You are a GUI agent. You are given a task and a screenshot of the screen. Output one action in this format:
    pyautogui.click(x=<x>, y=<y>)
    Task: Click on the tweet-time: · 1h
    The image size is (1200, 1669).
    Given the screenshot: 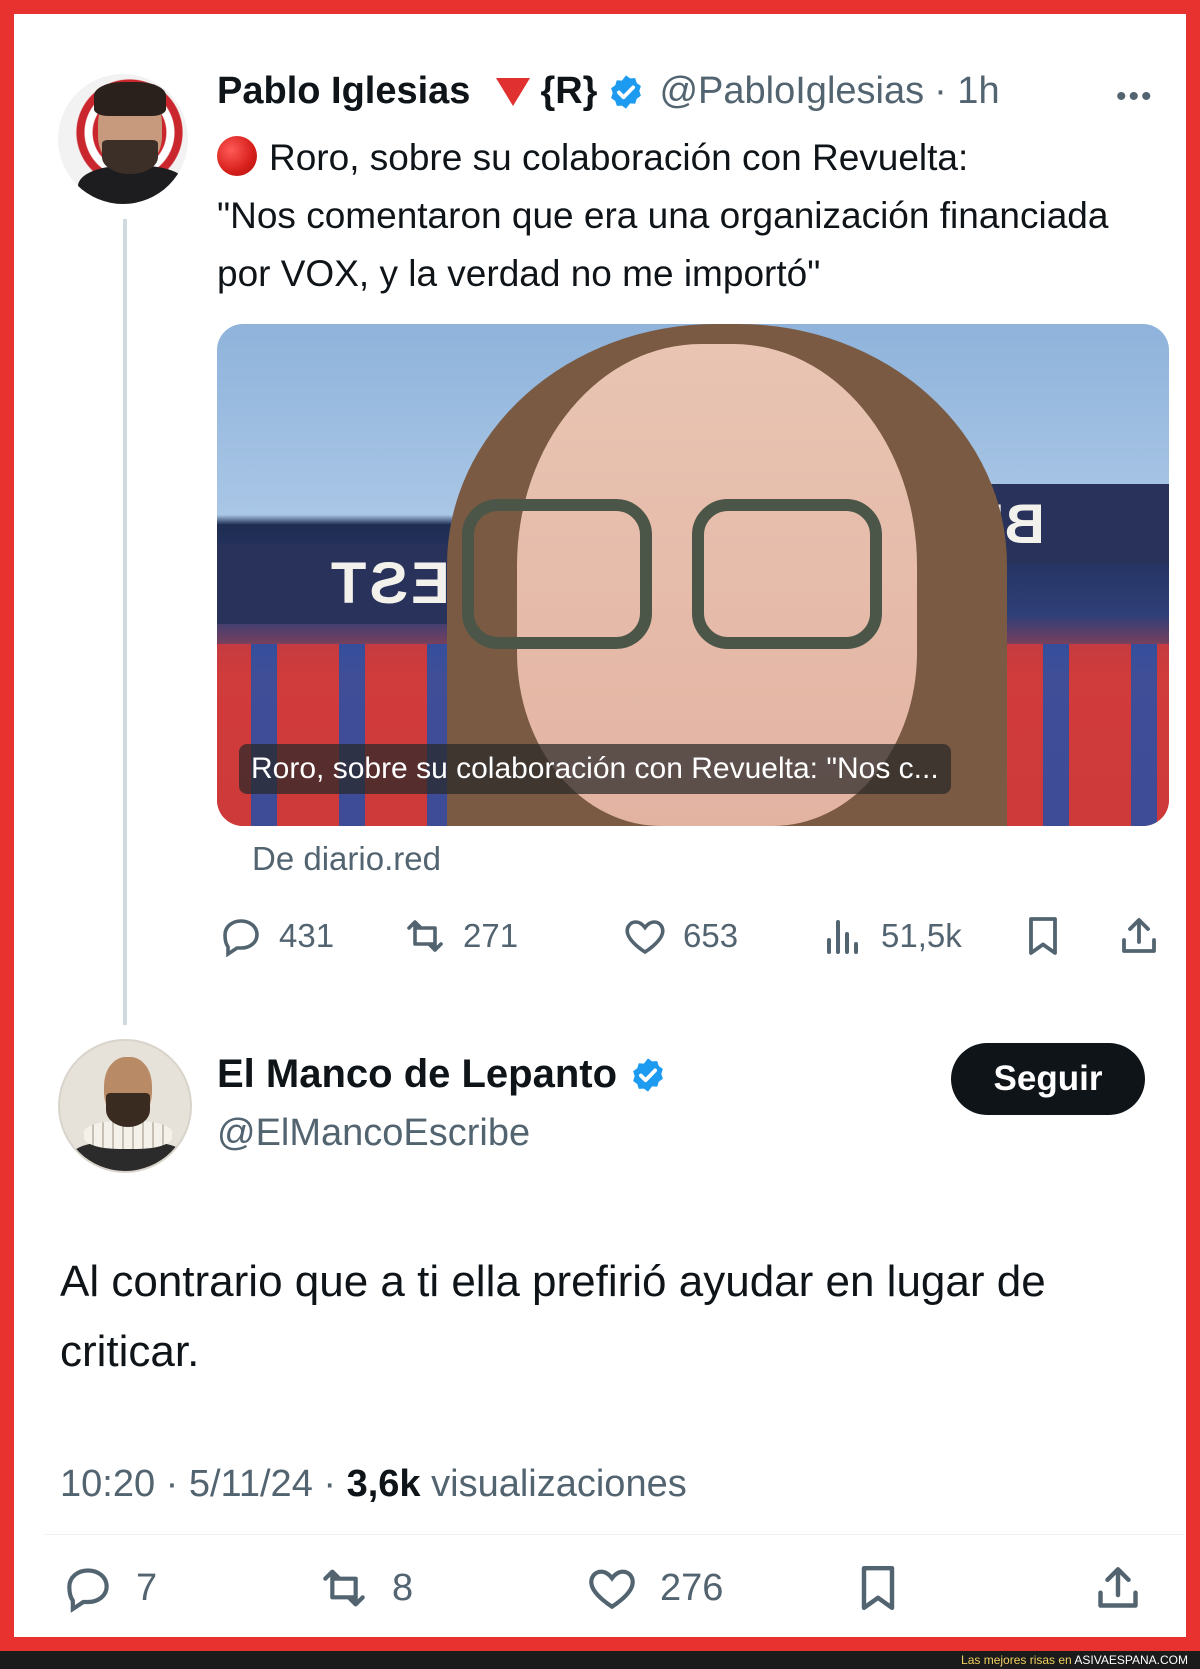 What is the action you would take?
    pyautogui.click(x=966, y=91)
    